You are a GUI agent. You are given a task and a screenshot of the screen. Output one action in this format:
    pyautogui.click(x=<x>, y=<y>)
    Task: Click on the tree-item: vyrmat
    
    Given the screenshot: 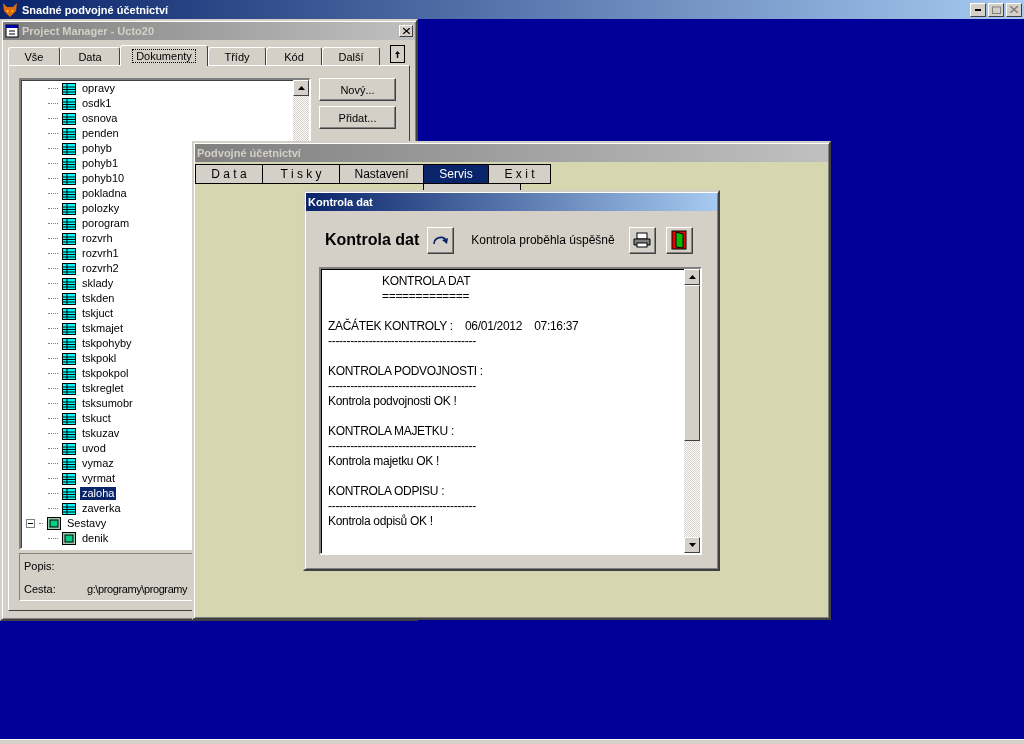 What is the action you would take?
    pyautogui.click(x=98, y=478)
    